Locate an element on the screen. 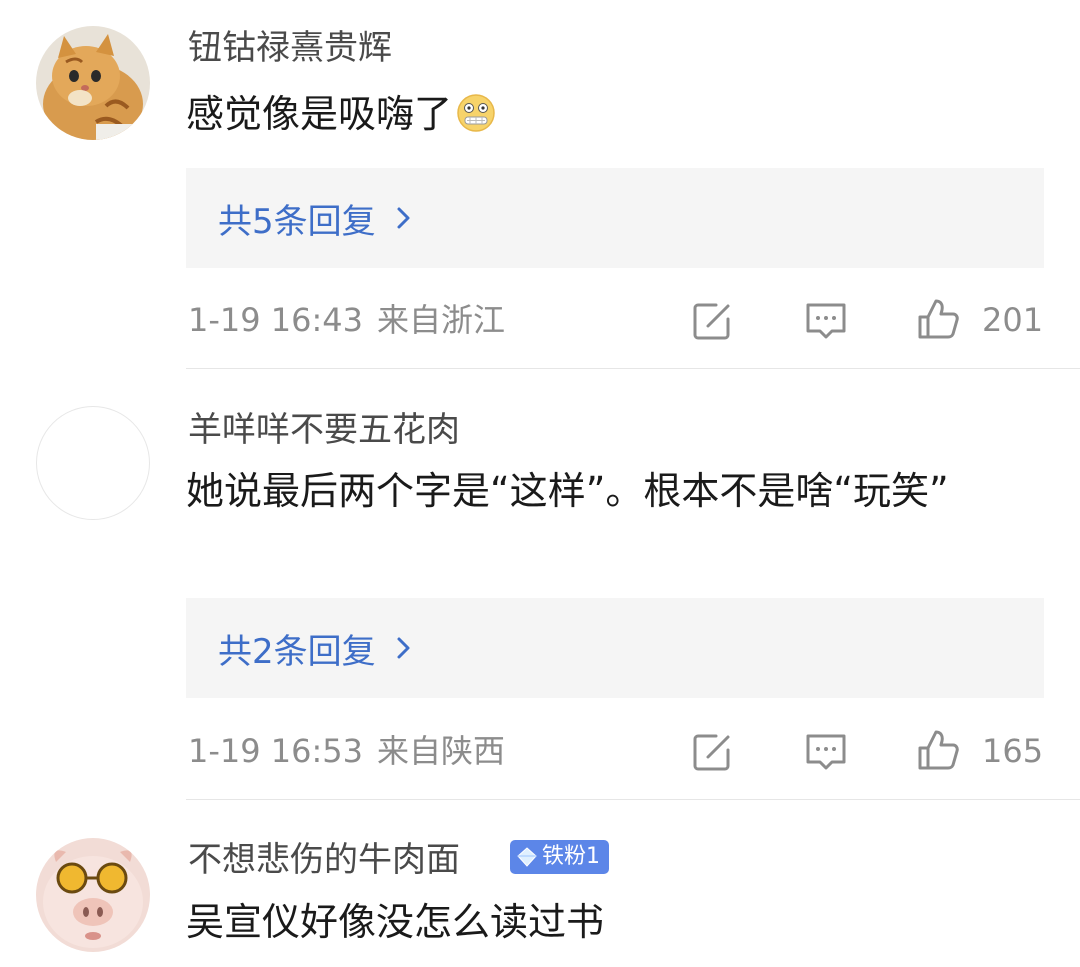 This screenshot has width=1080, height=967. username: 不想悲伤的牛肉面 is located at coordinates (324, 860).